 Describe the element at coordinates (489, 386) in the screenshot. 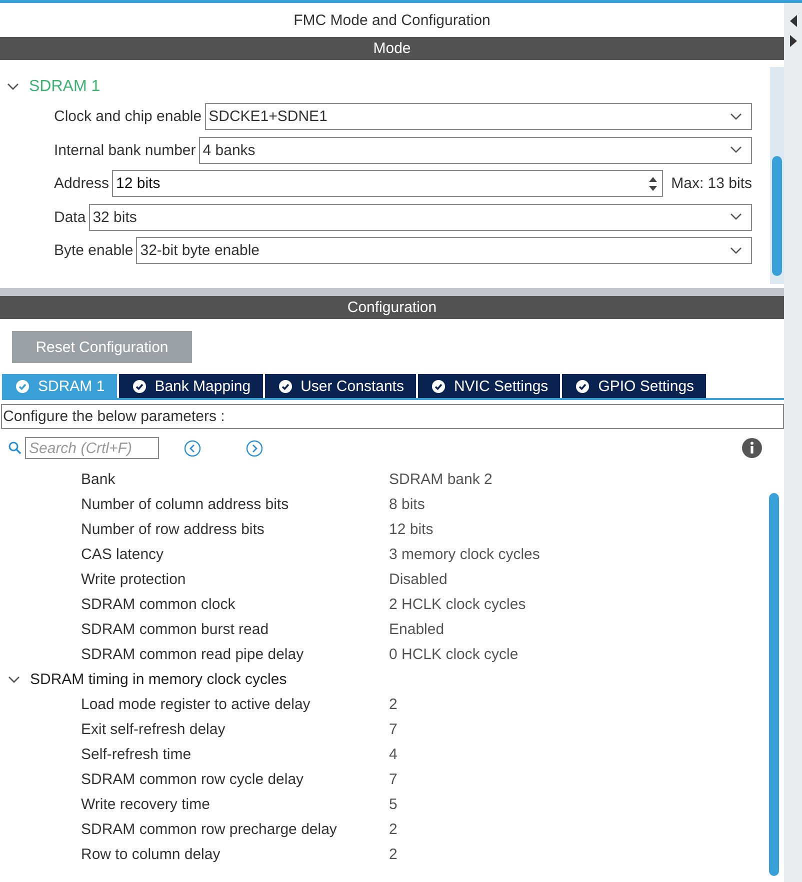

I see `tab: NVIC Settings` at that location.